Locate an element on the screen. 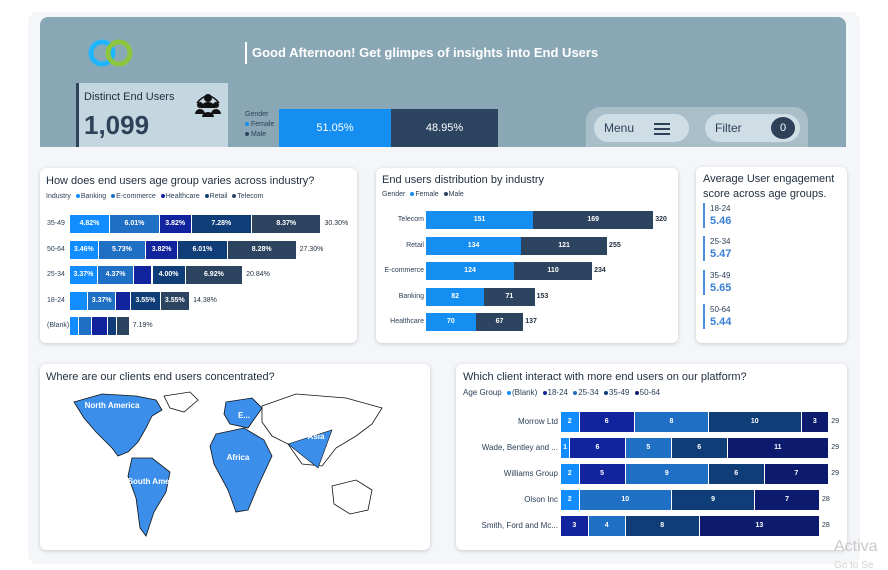 Image resolution: width=888 pixels, height=570 pixels. filter-button: Filter 0 is located at coordinates (752, 128).